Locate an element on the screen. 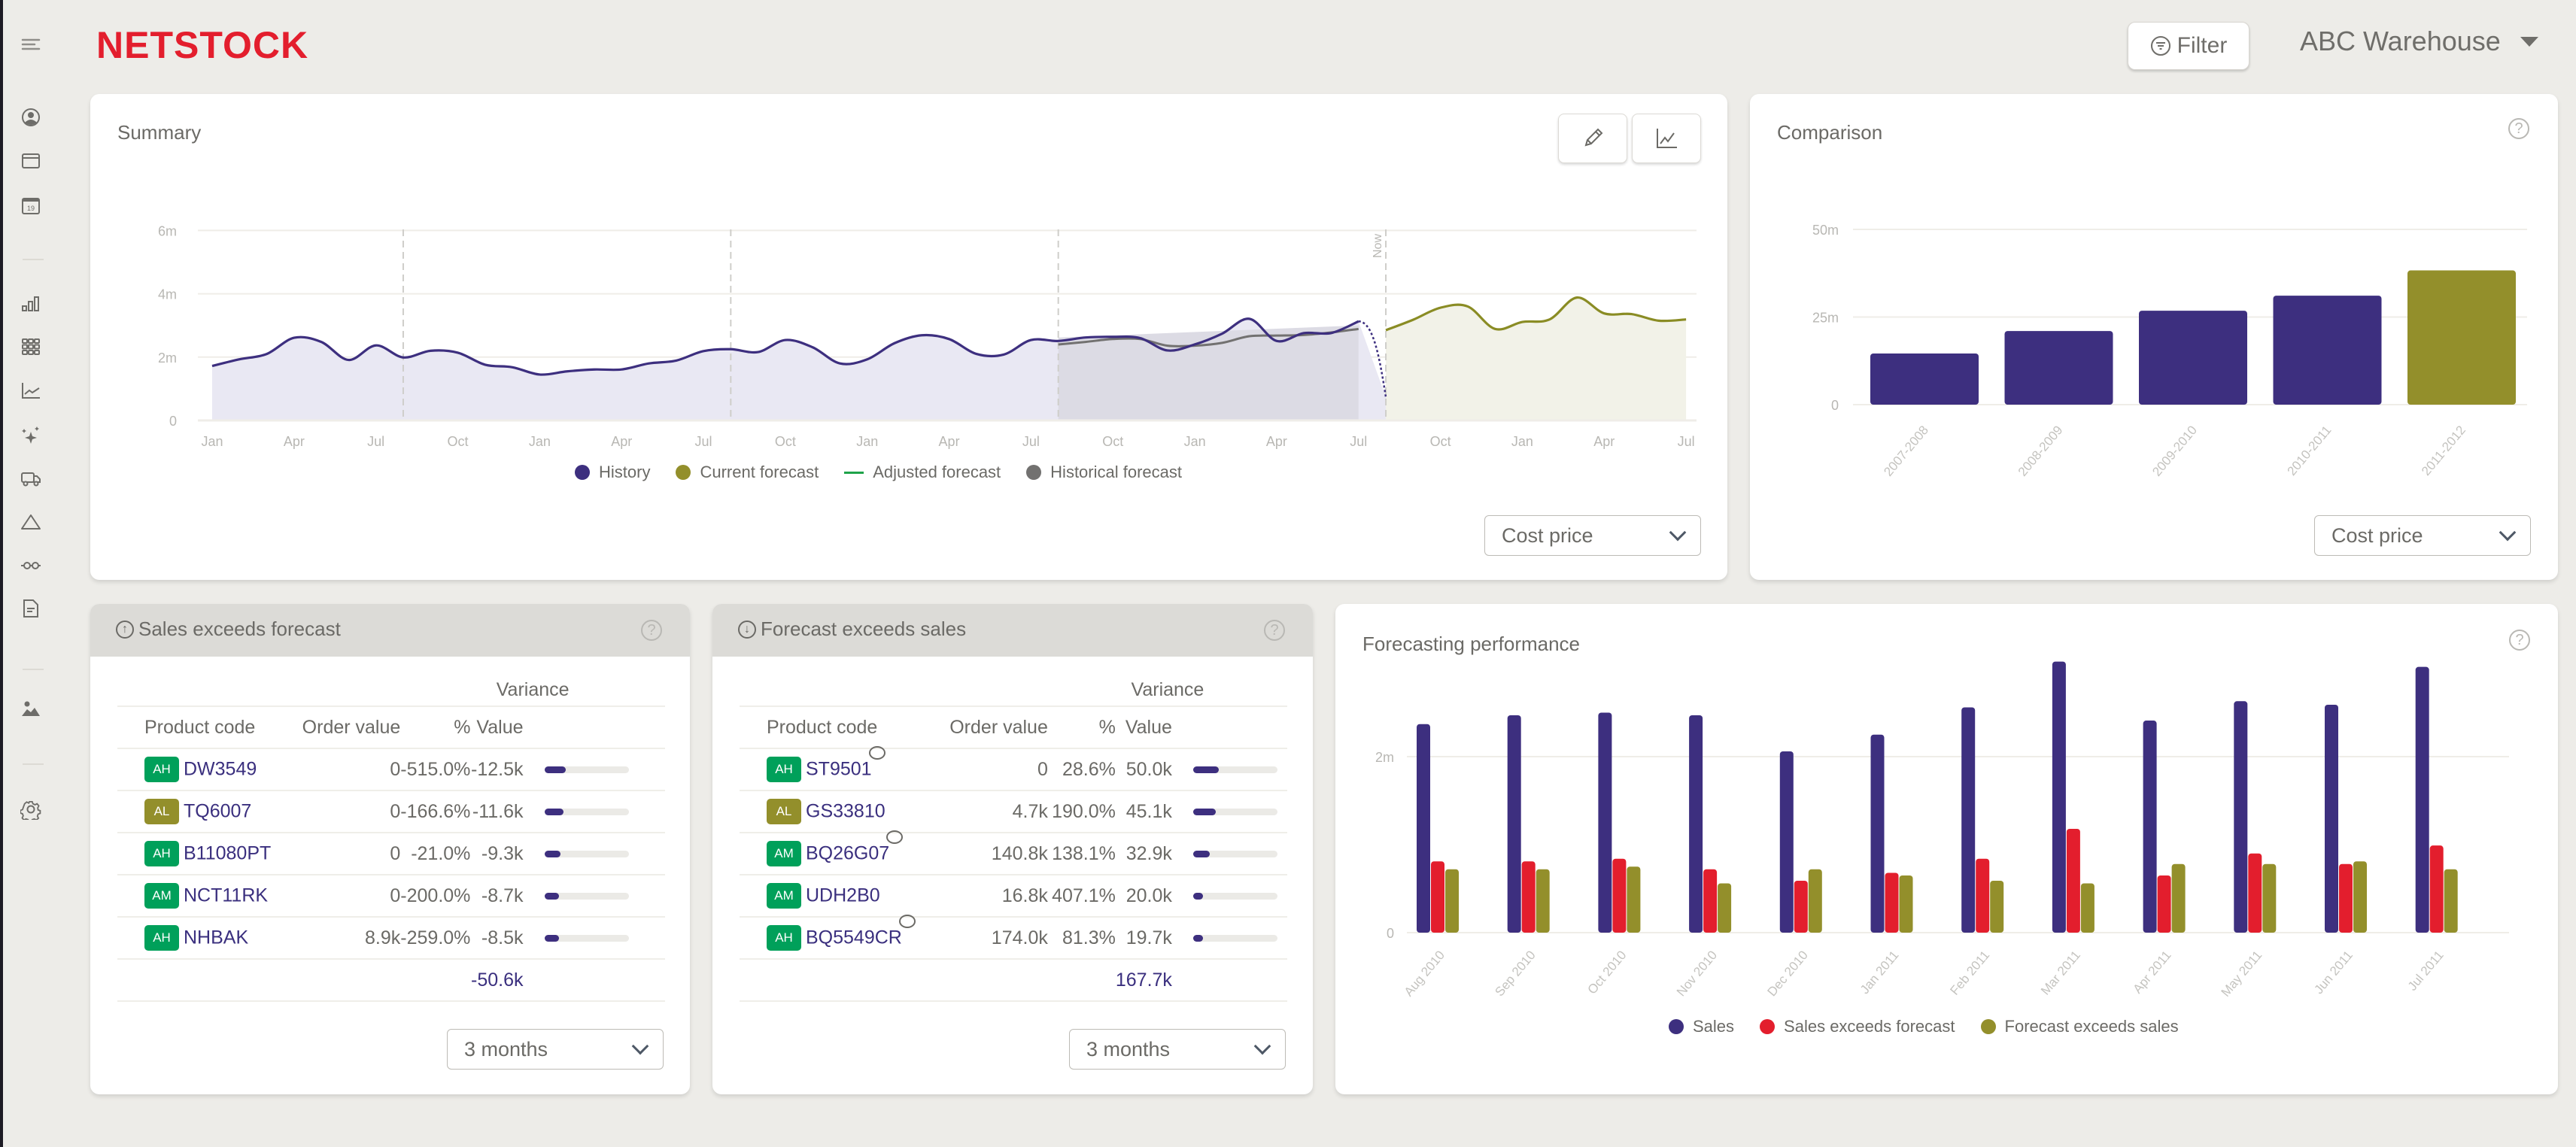 The width and height of the screenshot is (2576, 1147). table-row: AH DW3549 0 -515.0% -12.5k is located at coordinates (391, 769).